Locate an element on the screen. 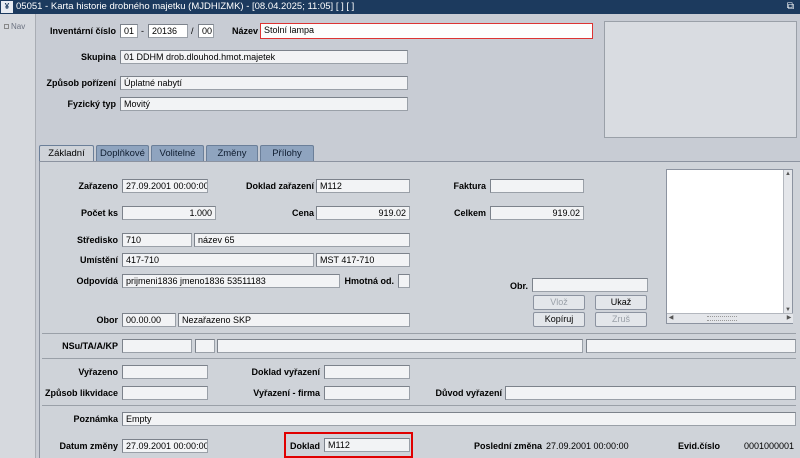 The image size is (800, 458). obor-name-field: Nezařazeno SKP is located at coordinates (294, 320).